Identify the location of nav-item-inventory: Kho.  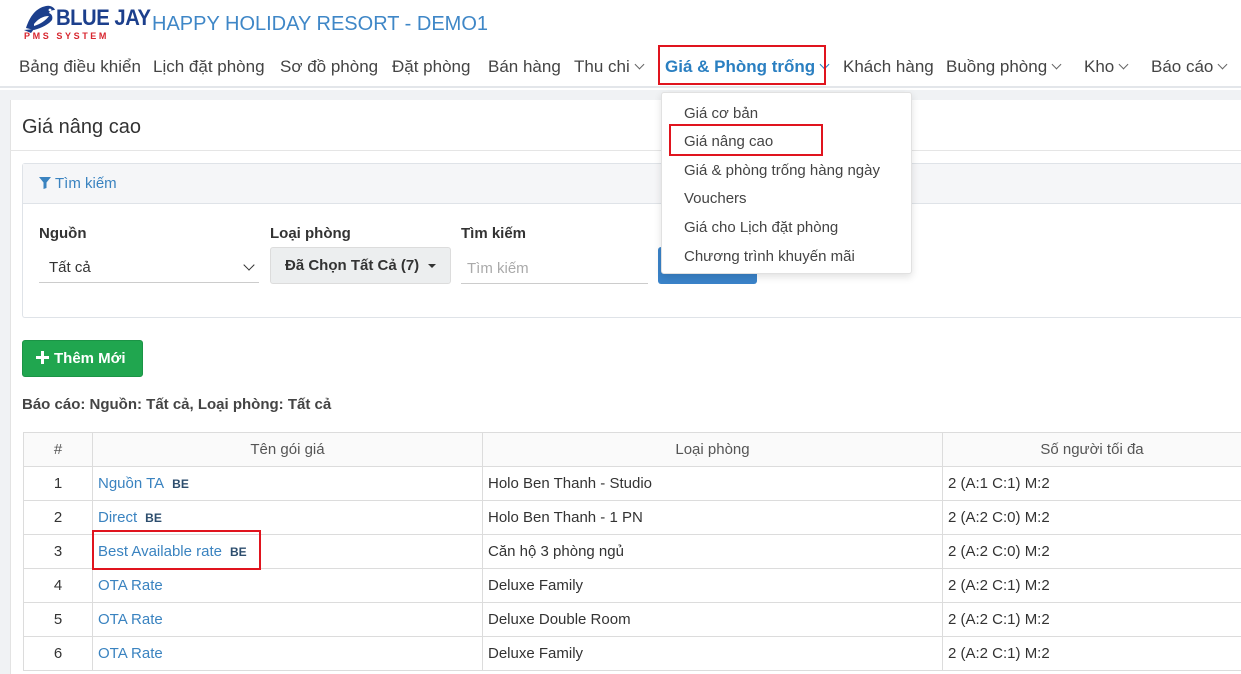
(1106, 67).